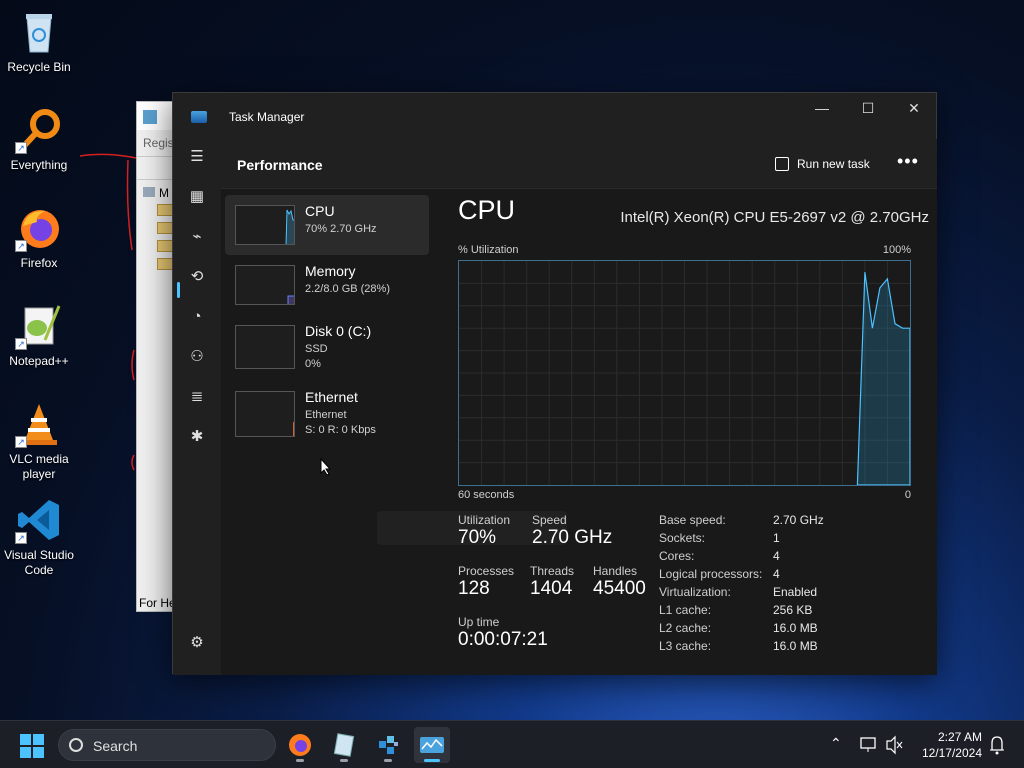 Image resolution: width=1024 pixels, height=768 pixels. What do you see at coordinates (341, 229) in the screenshot?
I see `resource-detail: 70% 2.70 GHz` at bounding box center [341, 229].